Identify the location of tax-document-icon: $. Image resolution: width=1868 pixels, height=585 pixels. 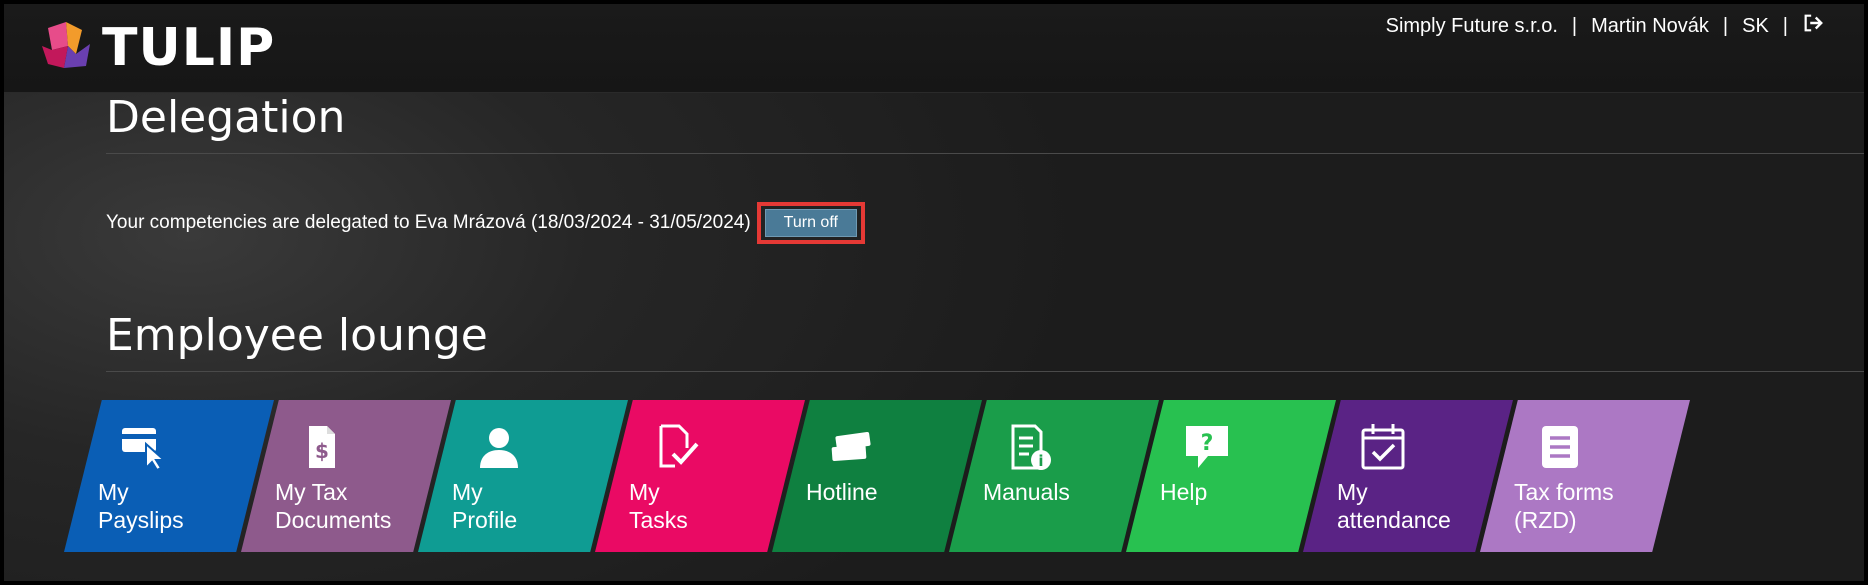
(322, 447).